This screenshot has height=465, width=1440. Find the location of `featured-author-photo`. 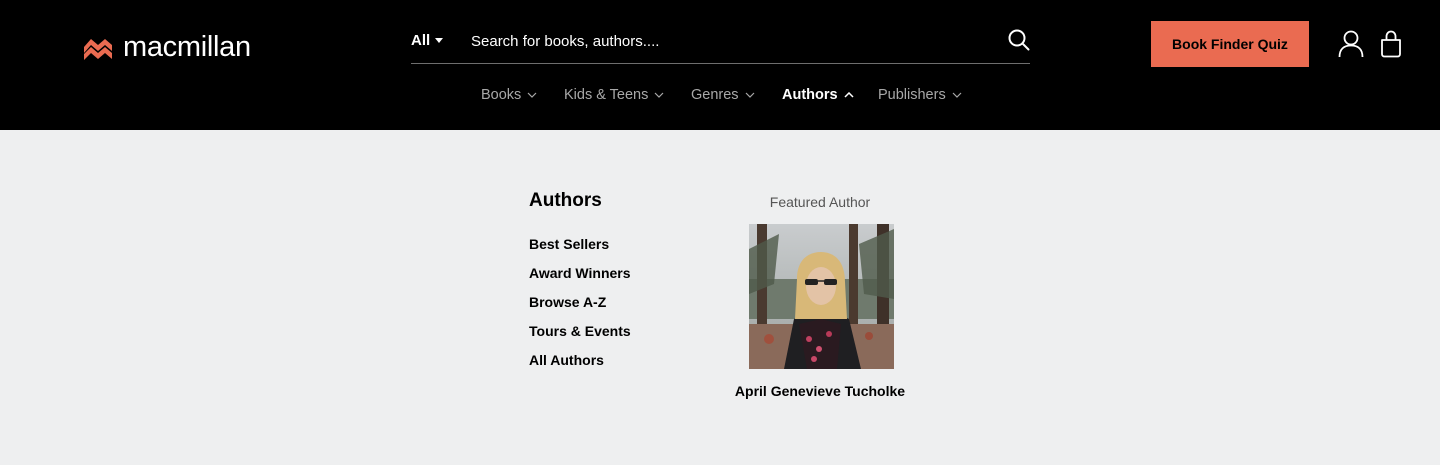

featured-author-photo is located at coordinates (821, 296).